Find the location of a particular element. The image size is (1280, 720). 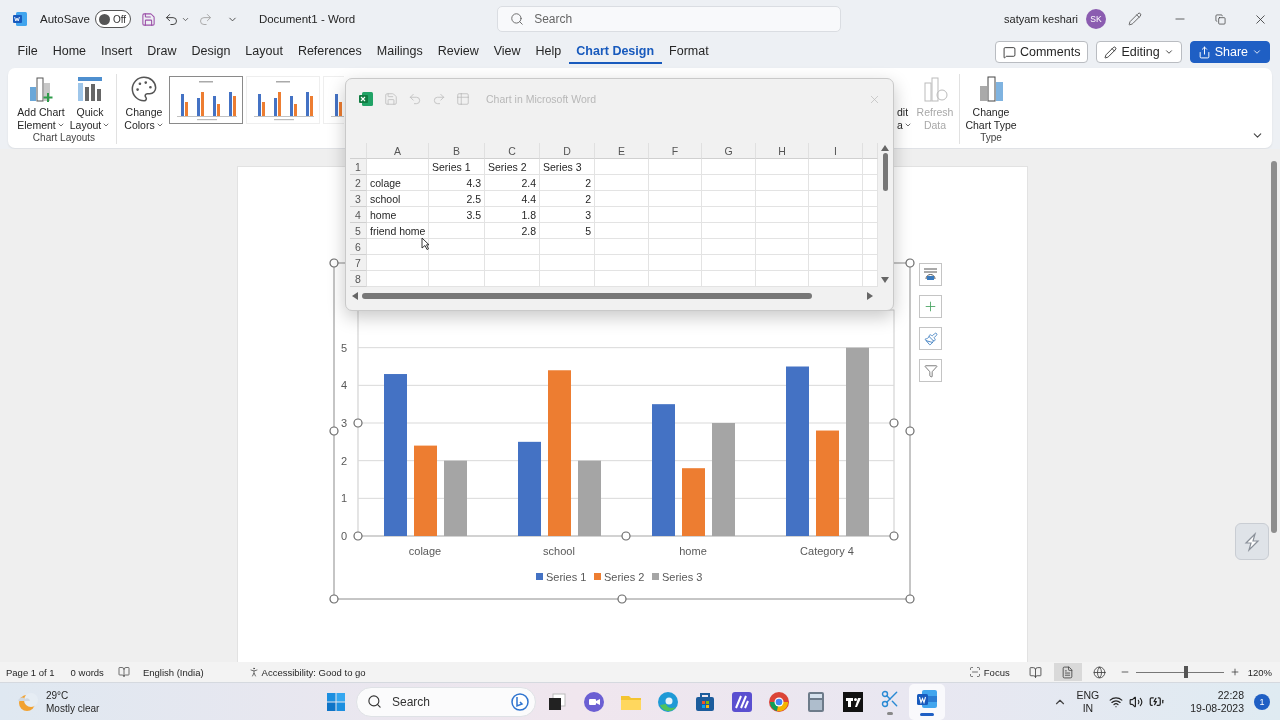

row-header: 6 is located at coordinates (358, 247).